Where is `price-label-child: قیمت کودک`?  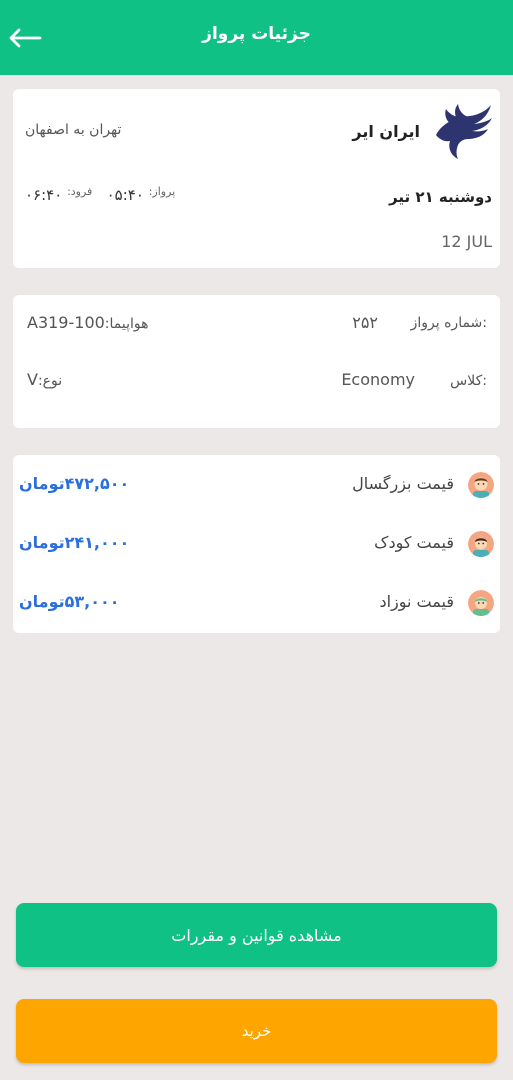
price-label-child: قیمت کودک is located at coordinates (414, 542).